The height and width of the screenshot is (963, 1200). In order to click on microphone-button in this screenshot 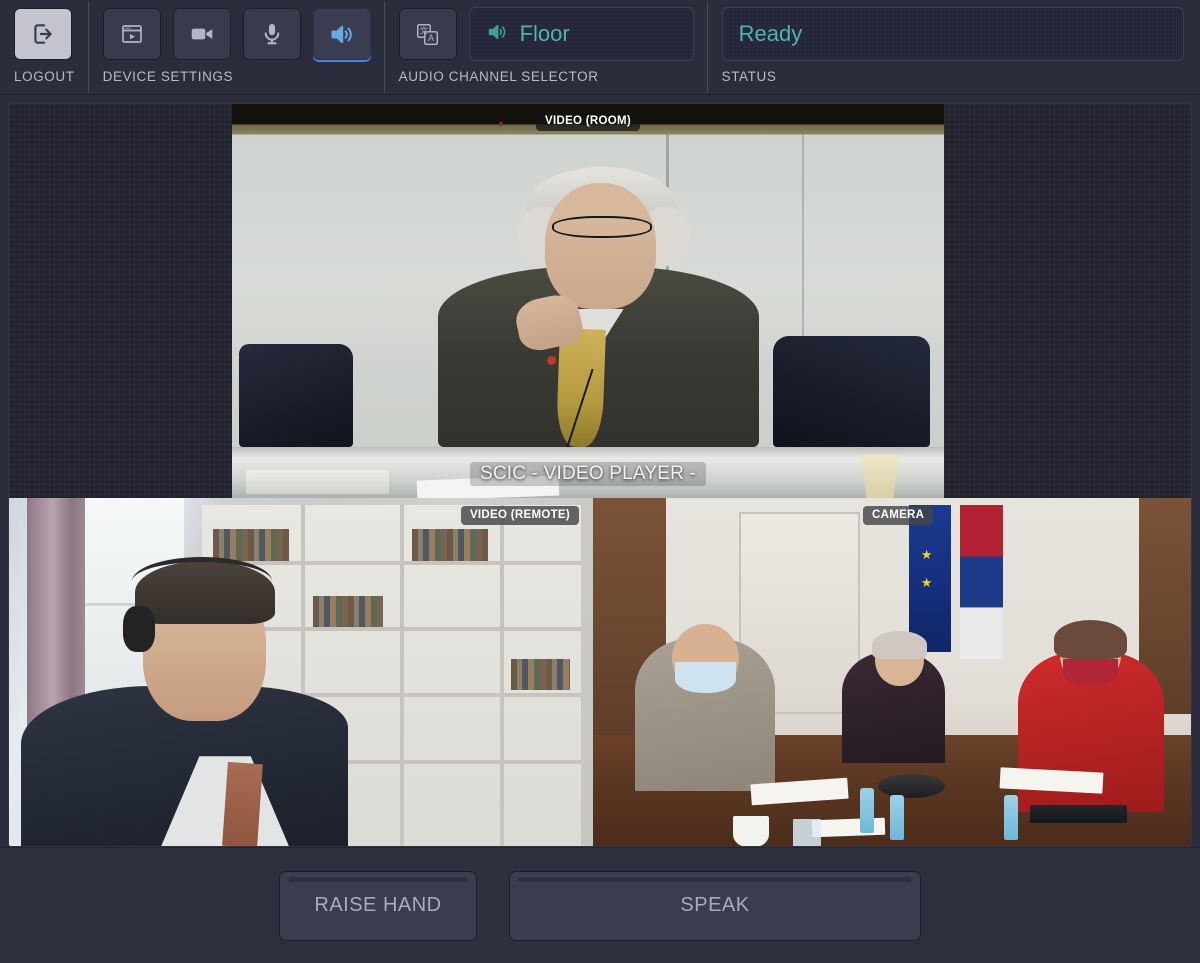, I will do `click(271, 34)`.